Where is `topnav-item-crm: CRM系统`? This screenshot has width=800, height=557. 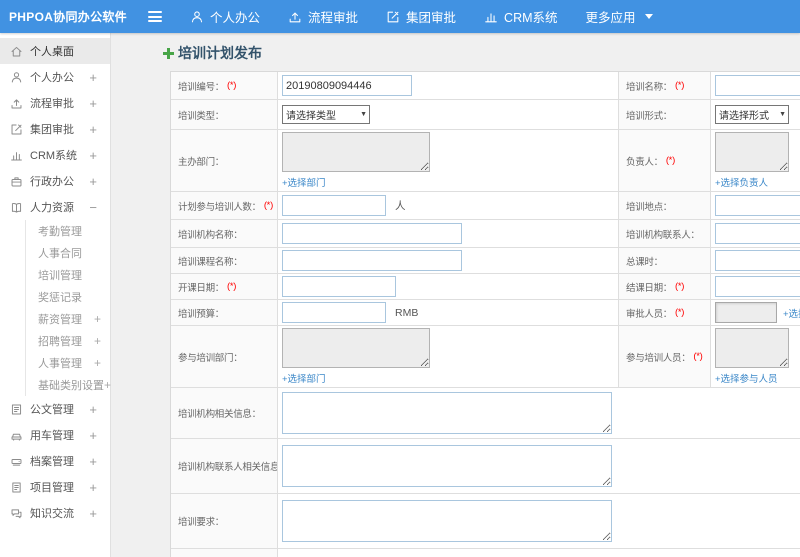
topnav-item-crm: CRM系统 is located at coordinates (520, 16).